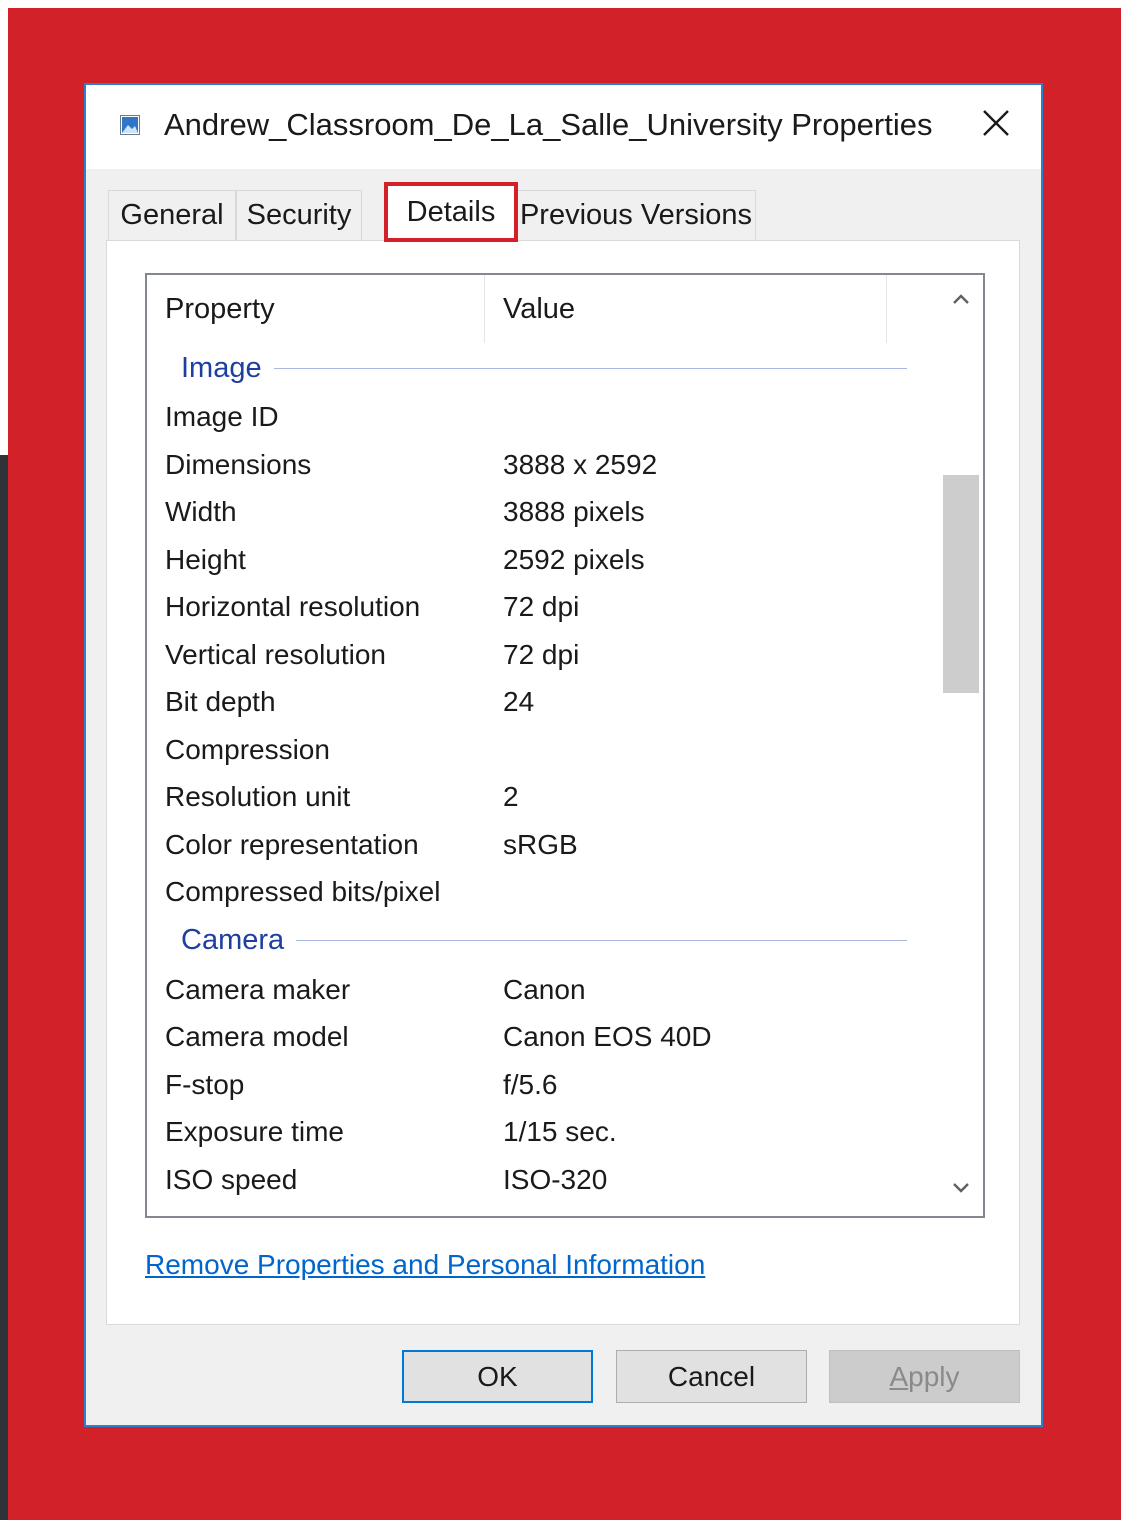 This screenshot has width=1121, height=1520. I want to click on property-name: Width, so click(201, 511).